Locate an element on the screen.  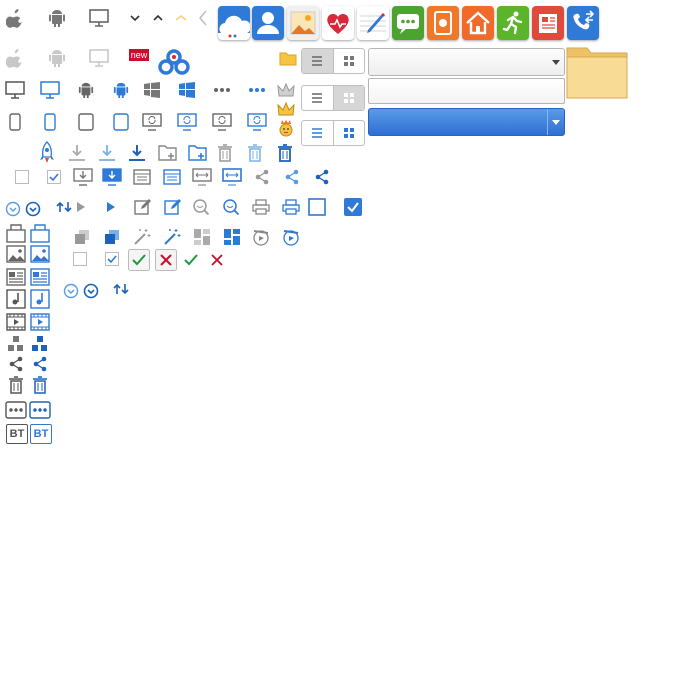
dropdown-arrow-icon is located at coordinates (555, 122).